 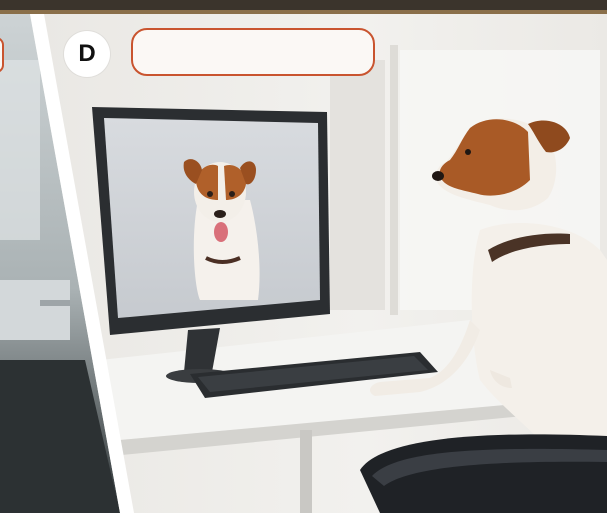 What do you see at coordinates (2, 55) in the screenshot?
I see `previous-answer-box` at bounding box center [2, 55].